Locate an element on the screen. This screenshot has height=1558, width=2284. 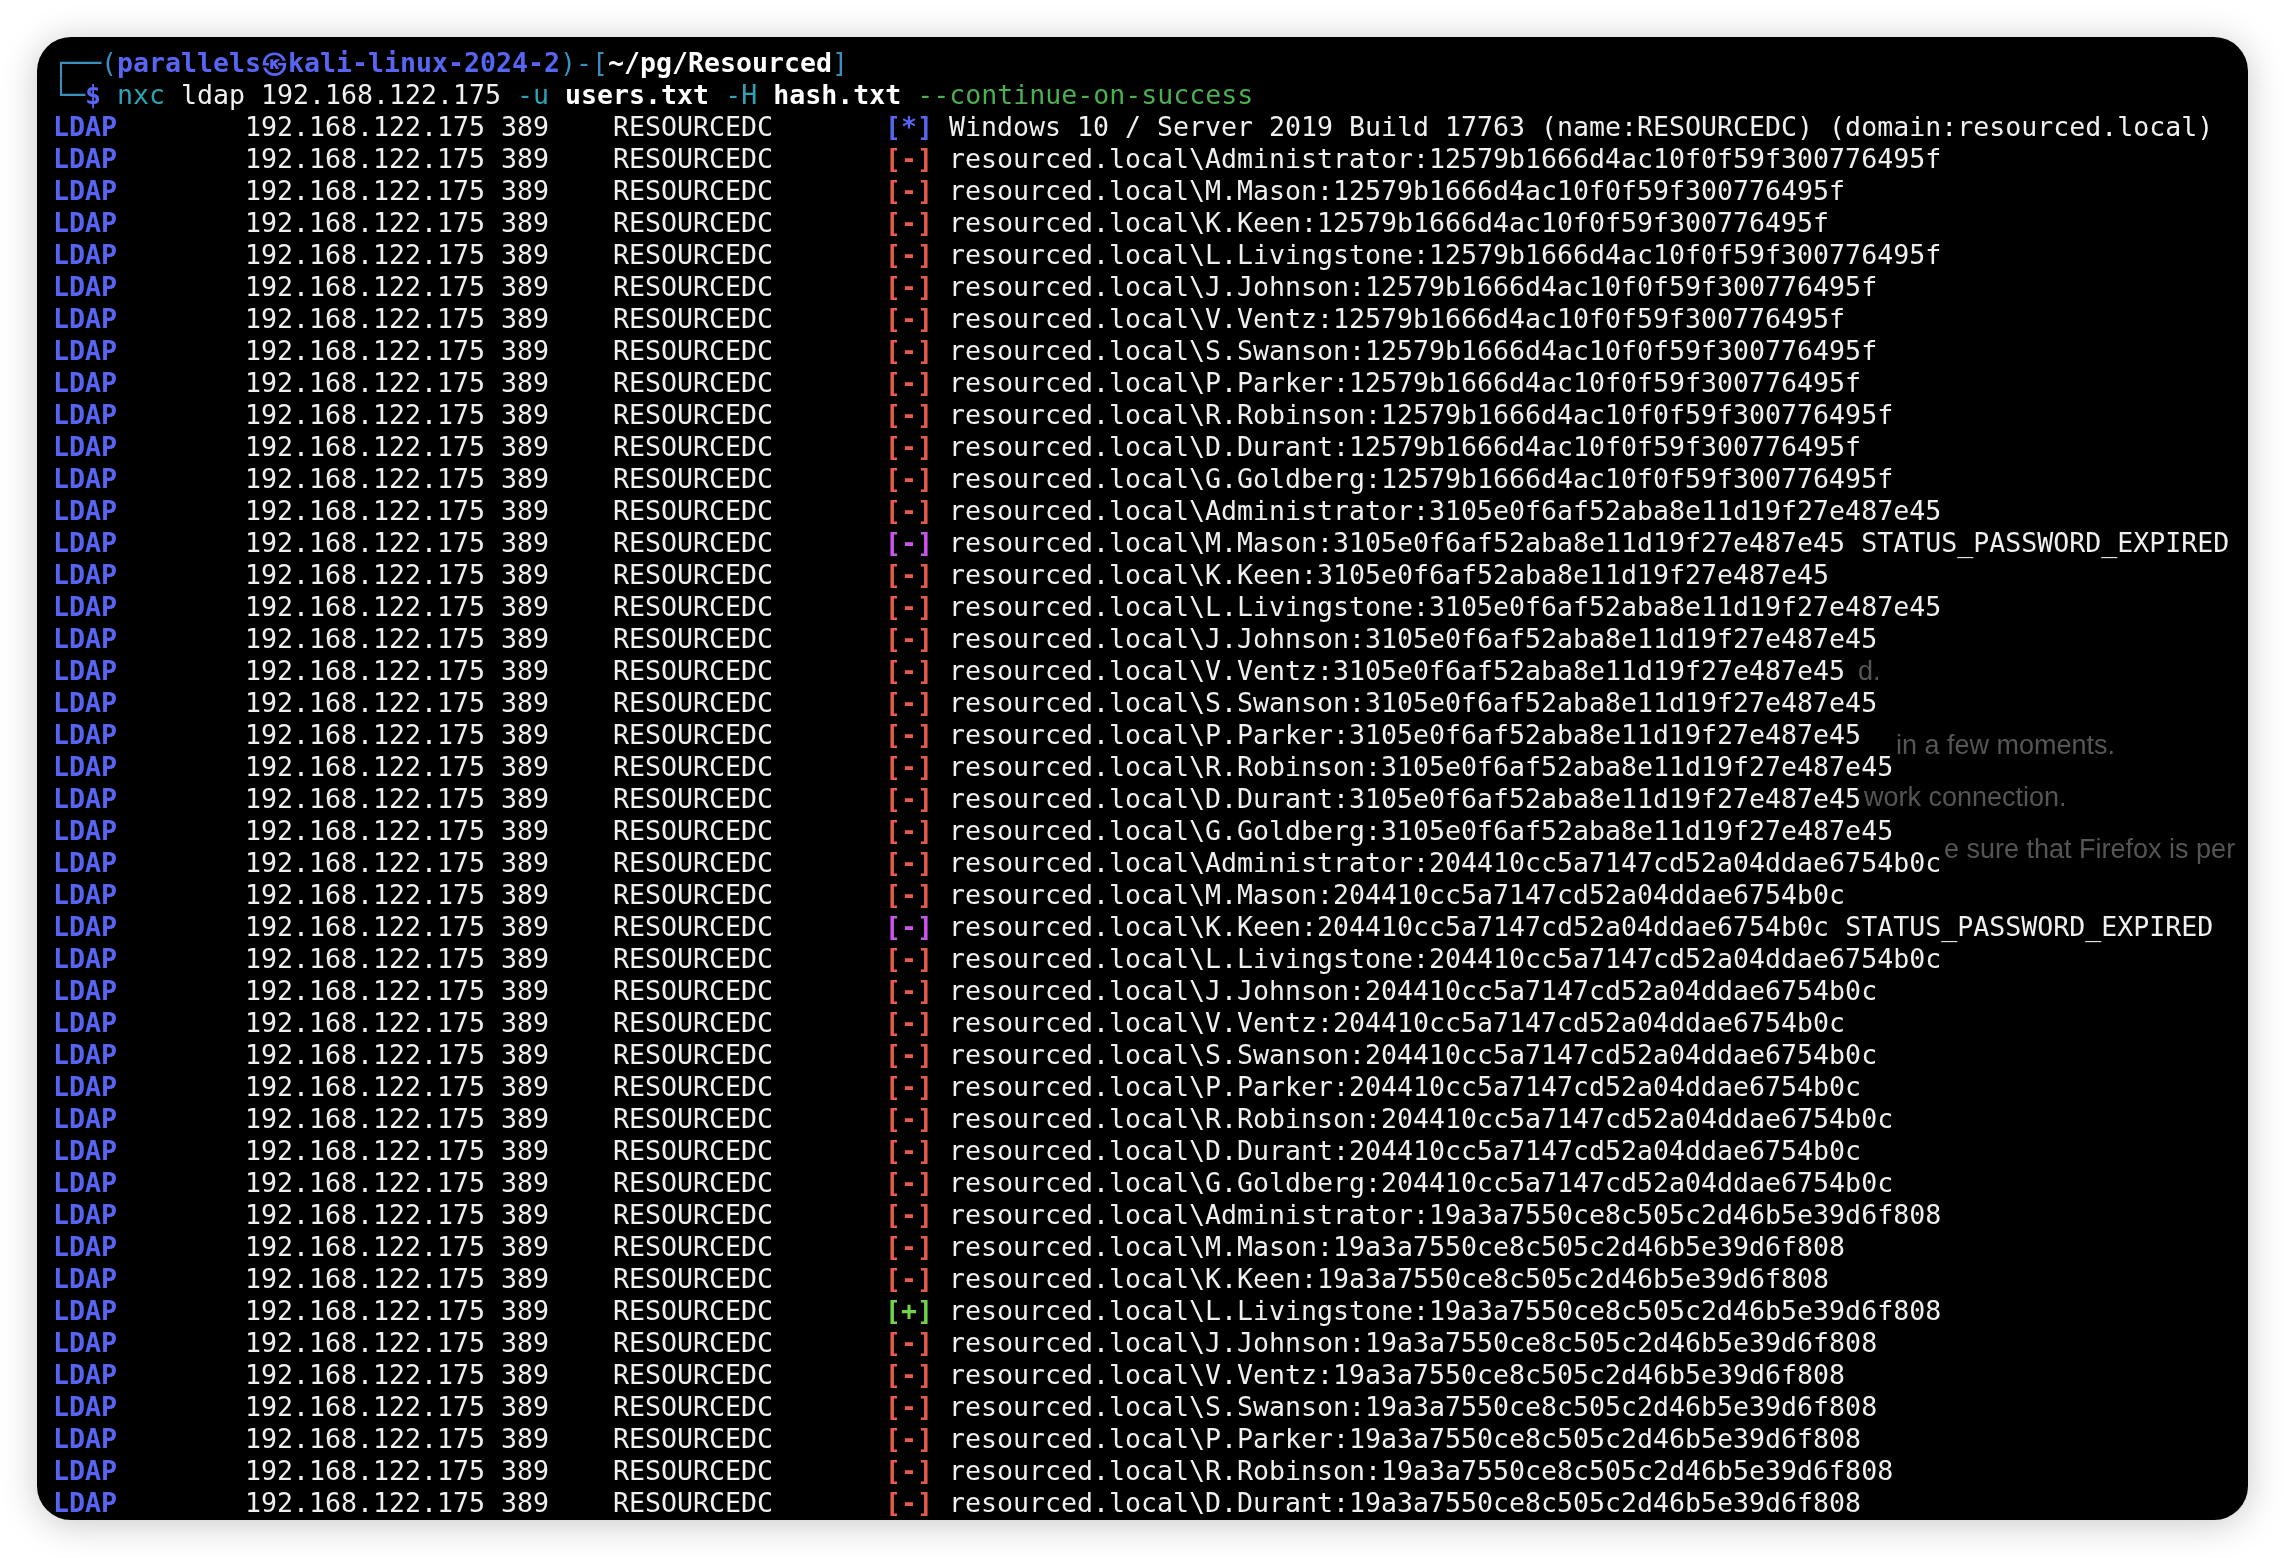
log-message: resourced.local\D.Durant:19a3a7550ce8c505c2d46b5e39d6f808 is located at coordinates (1405, 1503).